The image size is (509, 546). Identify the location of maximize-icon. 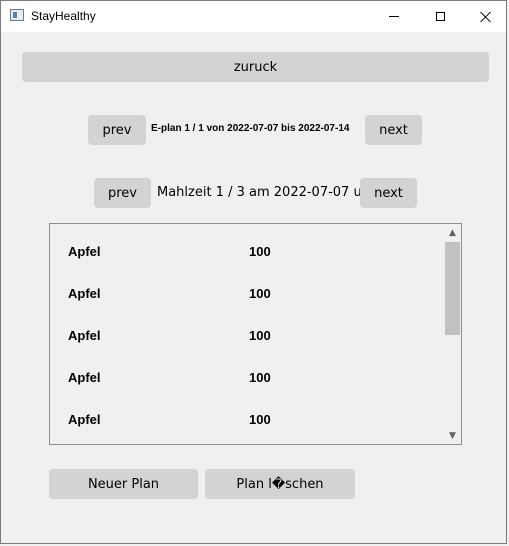
(440, 16).